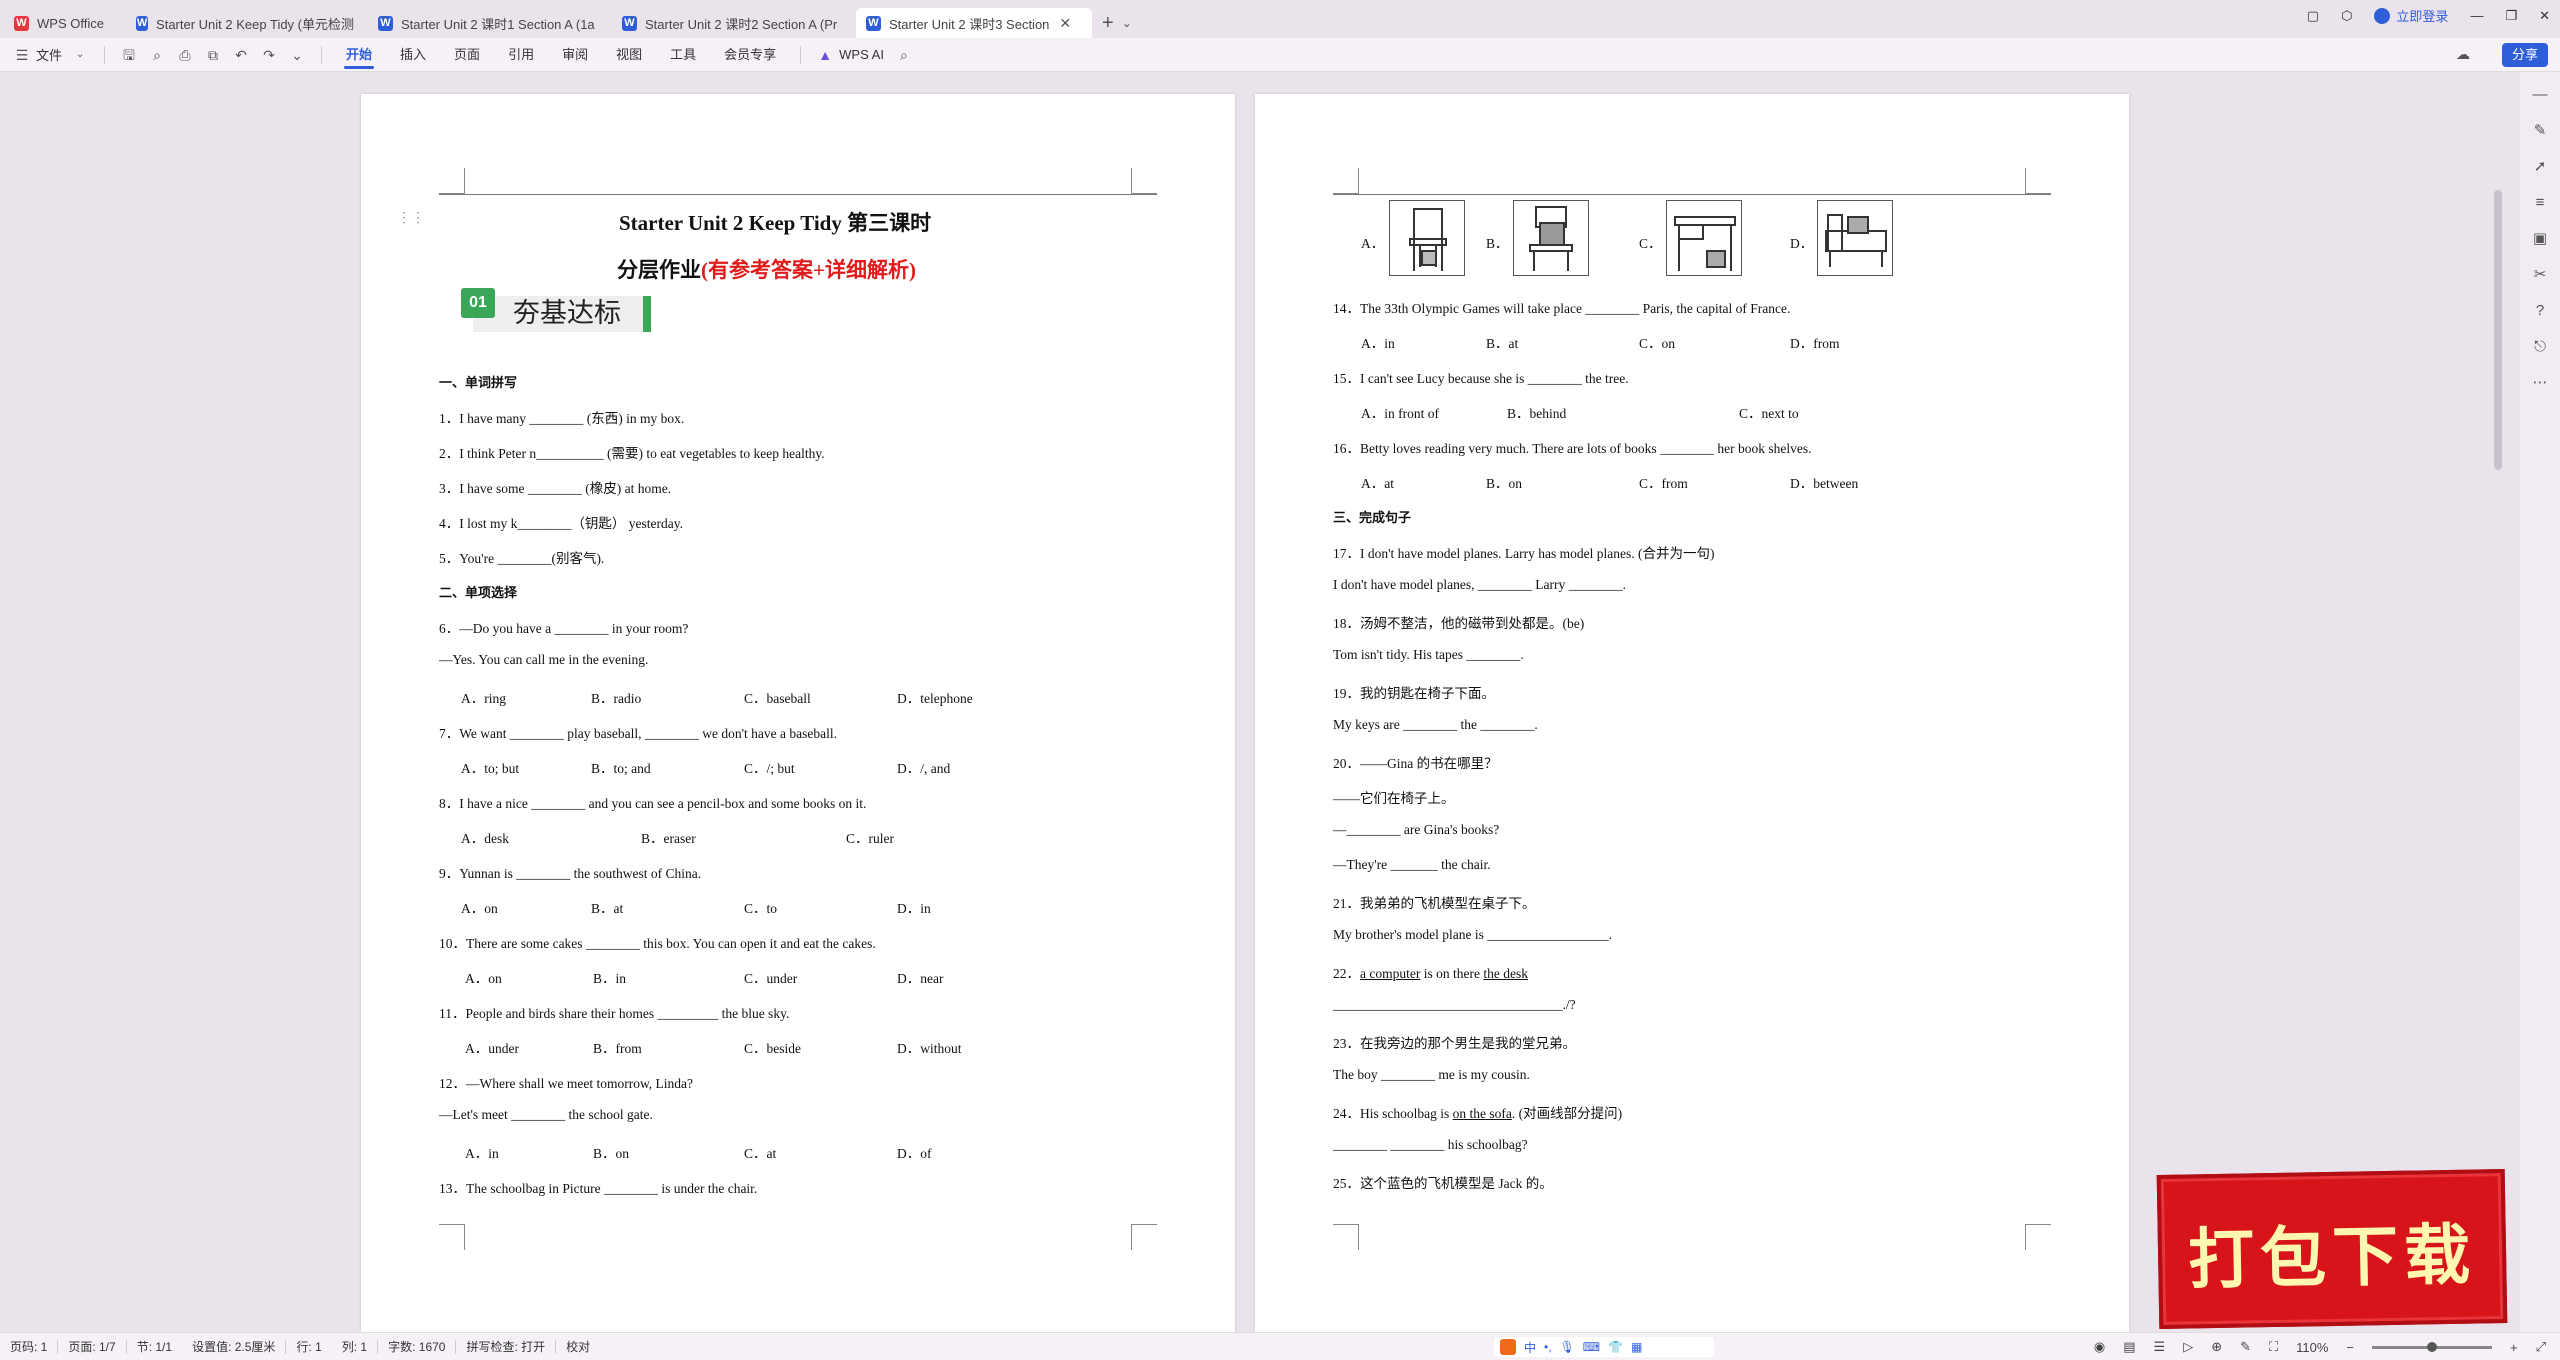 The width and height of the screenshot is (2560, 1360). What do you see at coordinates (492, 1048) in the screenshot?
I see `option: A．under` at bounding box center [492, 1048].